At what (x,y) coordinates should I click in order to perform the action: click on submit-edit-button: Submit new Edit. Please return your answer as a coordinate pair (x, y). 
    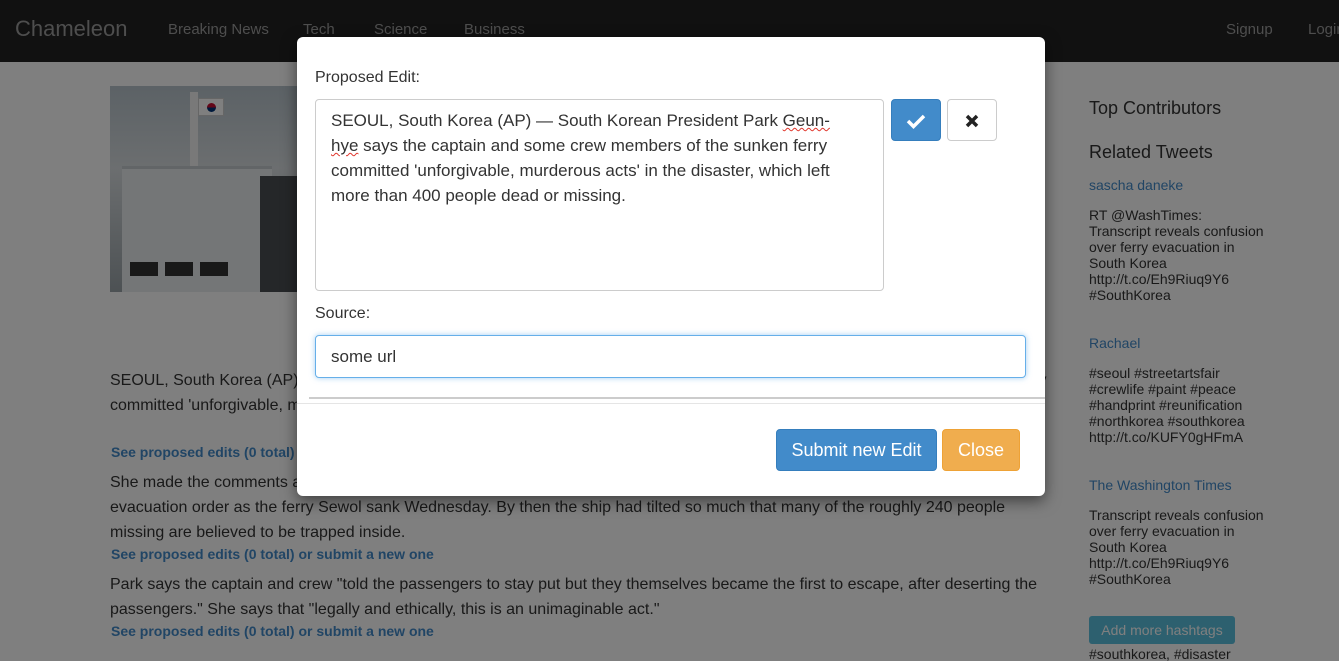
    Looking at the image, I should click on (856, 450).